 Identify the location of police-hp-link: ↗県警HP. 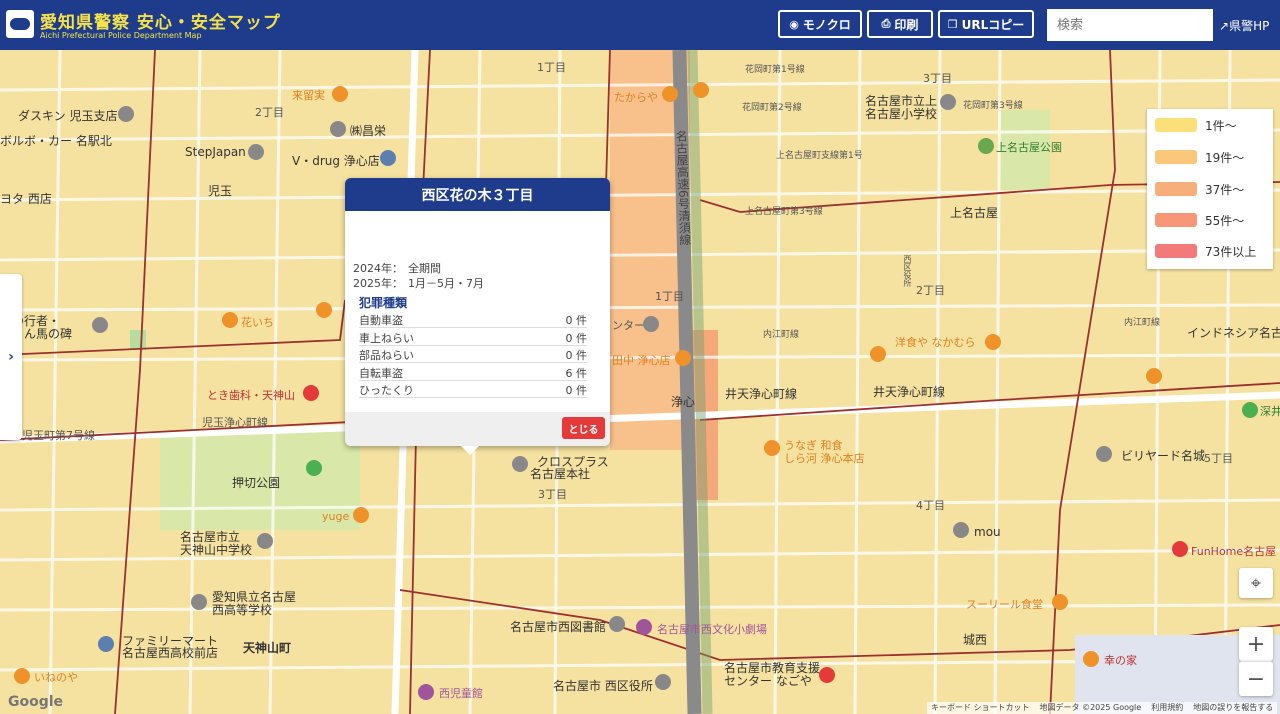
(1244, 25).